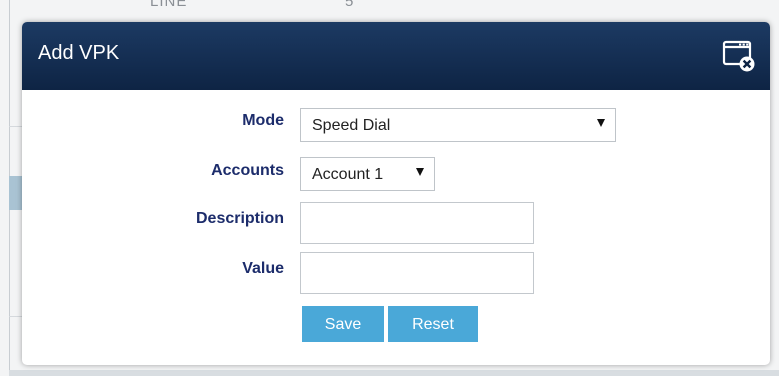 The image size is (779, 376). I want to click on mode-selected-value: Speed Dial, so click(351, 125).